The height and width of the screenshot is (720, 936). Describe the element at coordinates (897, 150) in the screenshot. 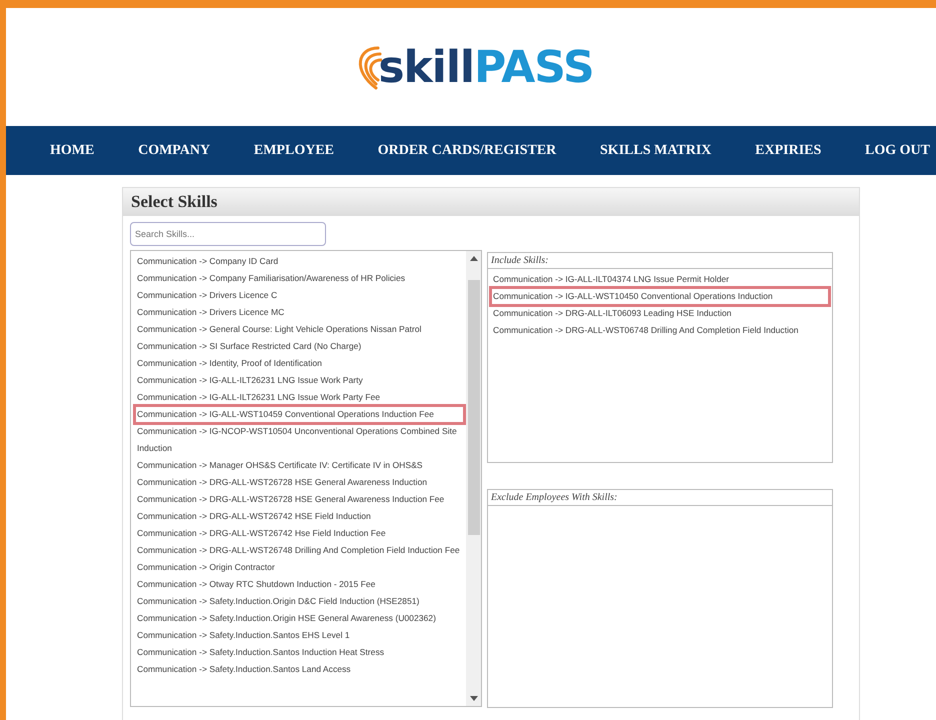

I see `nav-link: LOG OUT` at that location.